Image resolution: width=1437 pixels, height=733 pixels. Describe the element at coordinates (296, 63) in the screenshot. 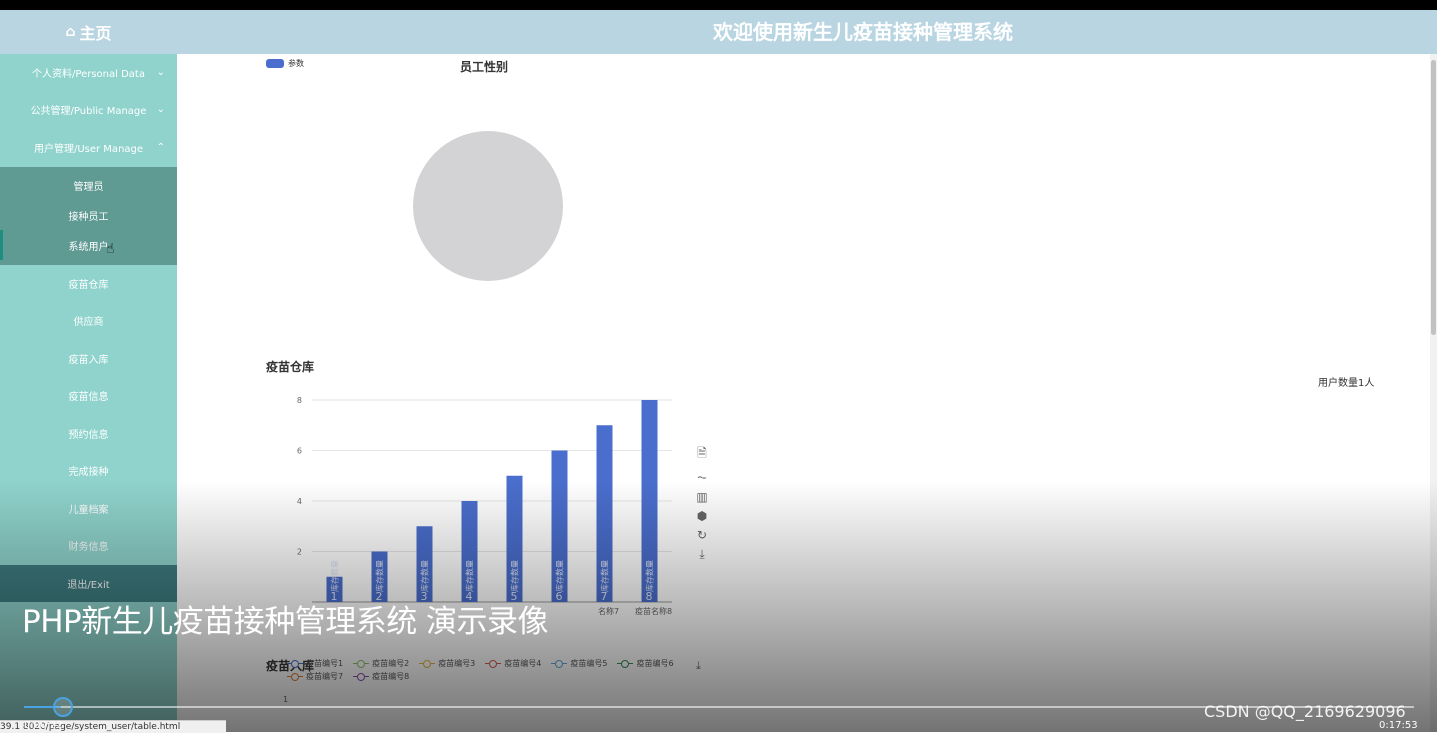

I see `legend-label: 参数` at that location.